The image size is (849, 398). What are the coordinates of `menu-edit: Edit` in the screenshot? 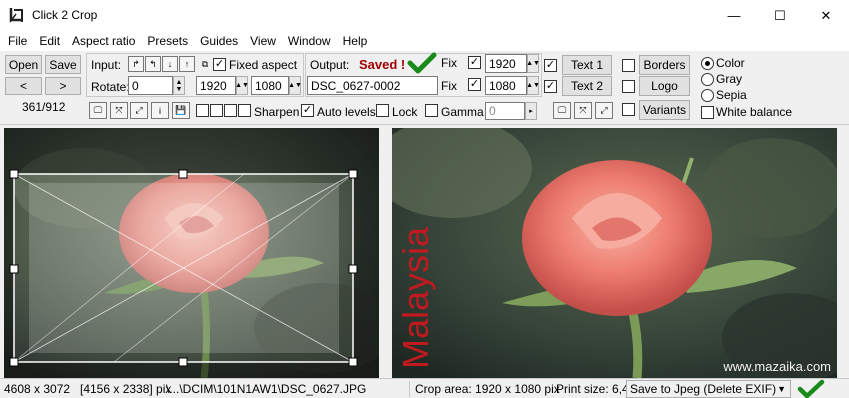 It's located at (49, 41).